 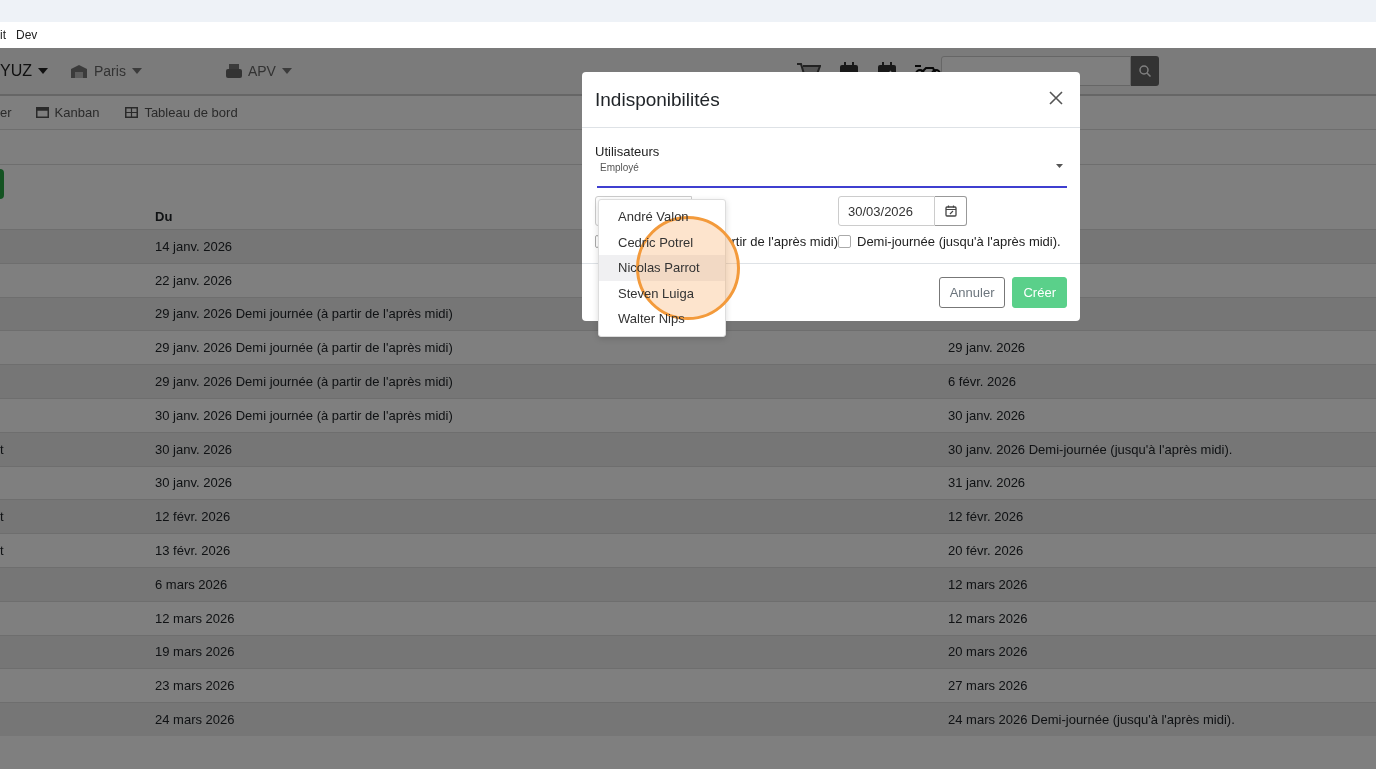 I want to click on close-icon, so click(x=1056, y=97).